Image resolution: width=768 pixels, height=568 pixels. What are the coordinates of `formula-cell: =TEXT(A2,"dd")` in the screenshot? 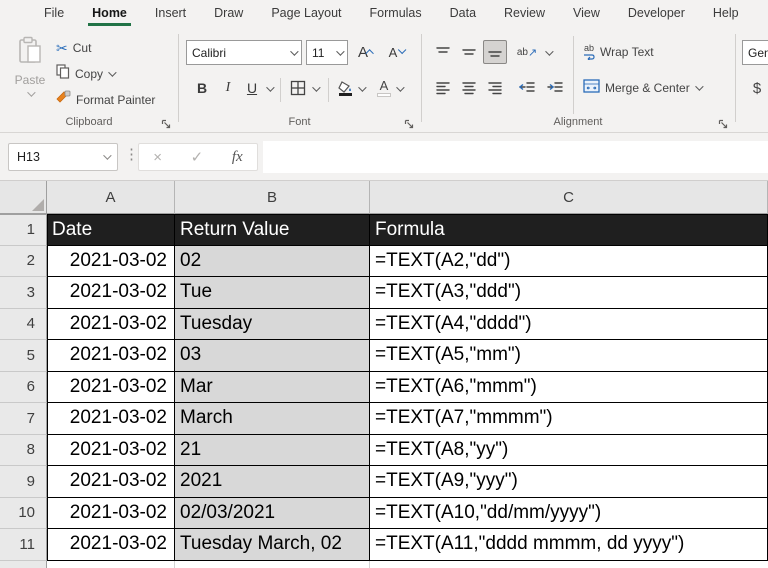 It's located at (569, 261).